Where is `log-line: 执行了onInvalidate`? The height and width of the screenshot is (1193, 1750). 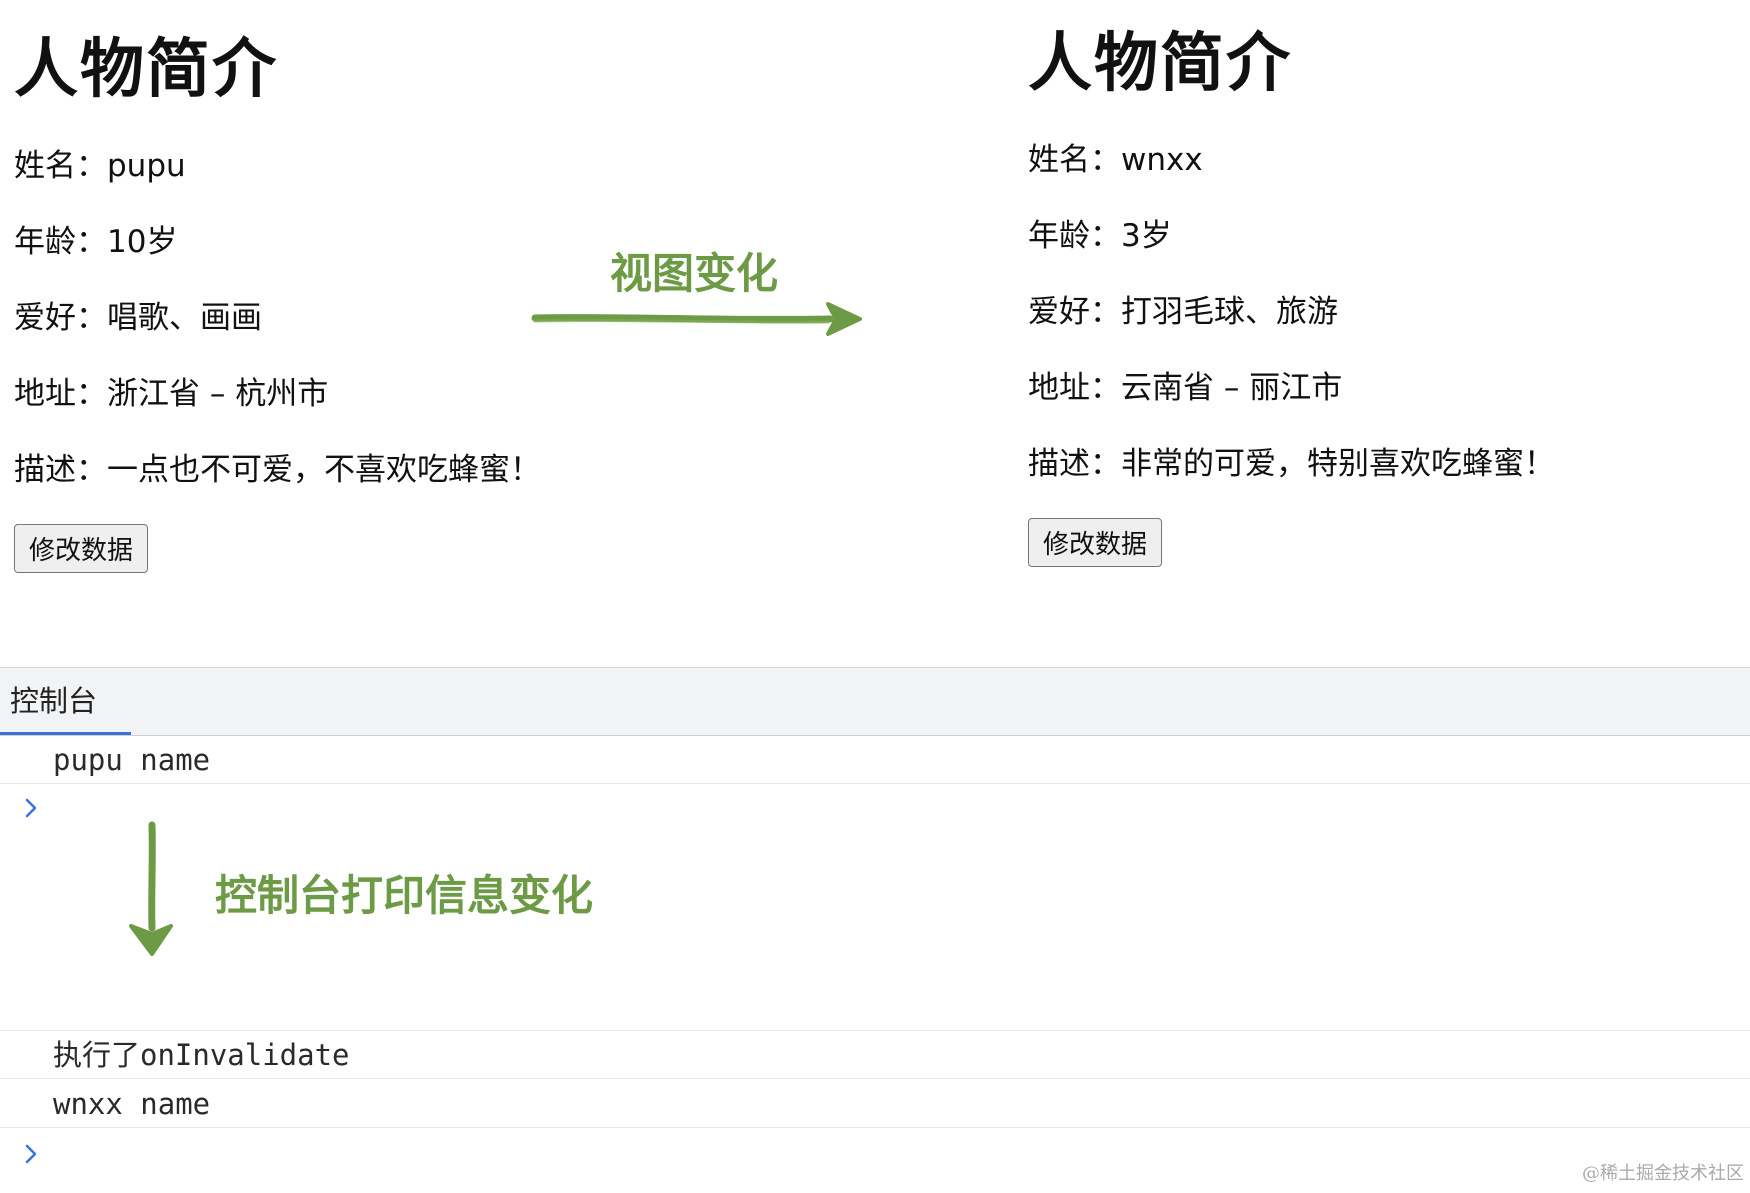 log-line: 执行了onInvalidate is located at coordinates (875, 1054).